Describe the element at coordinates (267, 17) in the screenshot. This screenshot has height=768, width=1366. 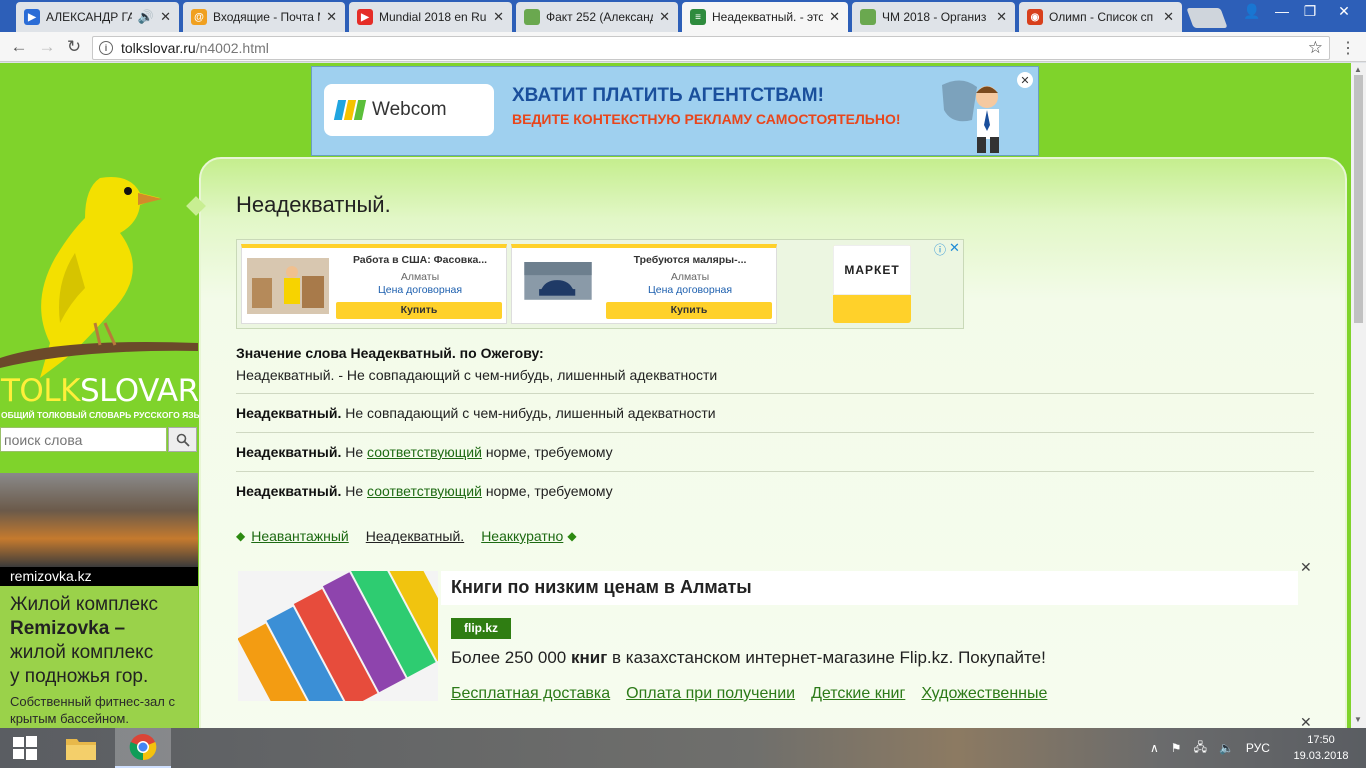
I see `tab-title: Входящие - Почта М` at that location.